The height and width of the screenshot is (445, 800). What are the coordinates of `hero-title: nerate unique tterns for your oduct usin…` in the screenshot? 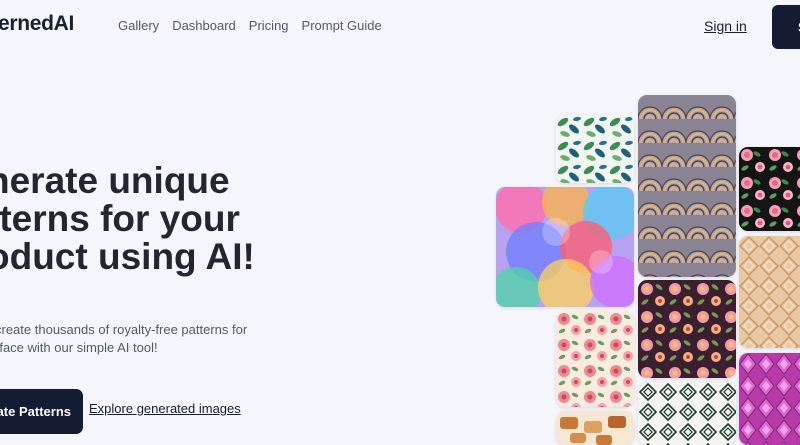 It's located at (143, 219).